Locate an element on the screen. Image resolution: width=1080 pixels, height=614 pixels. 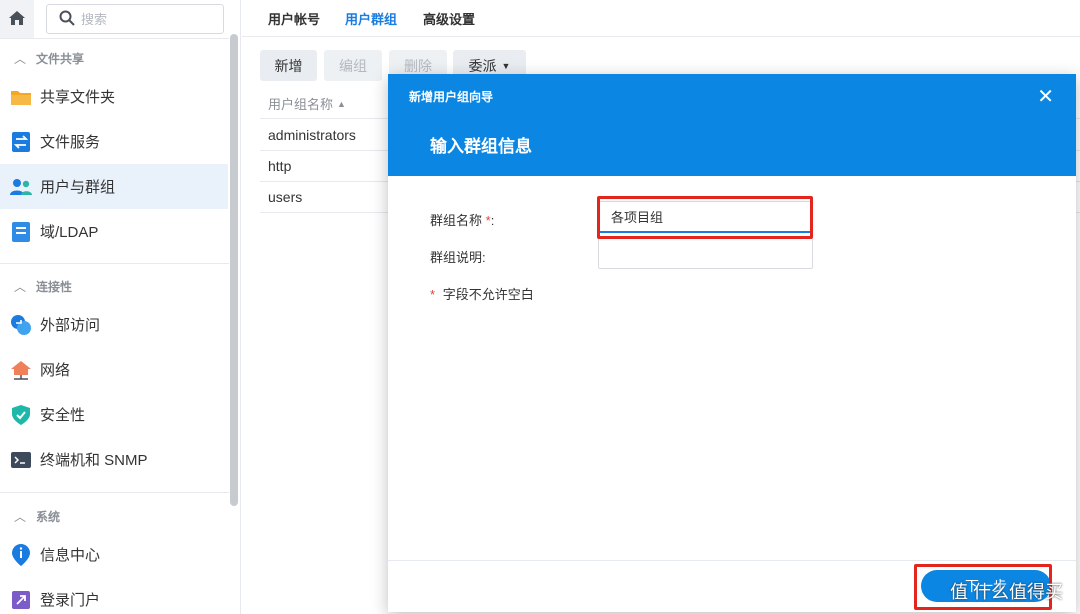
section-label: 文件共享 is located at coordinates (60, 58).